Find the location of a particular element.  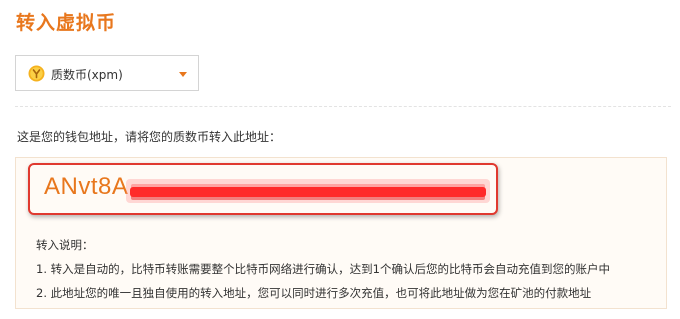

divider is located at coordinates (343, 106).